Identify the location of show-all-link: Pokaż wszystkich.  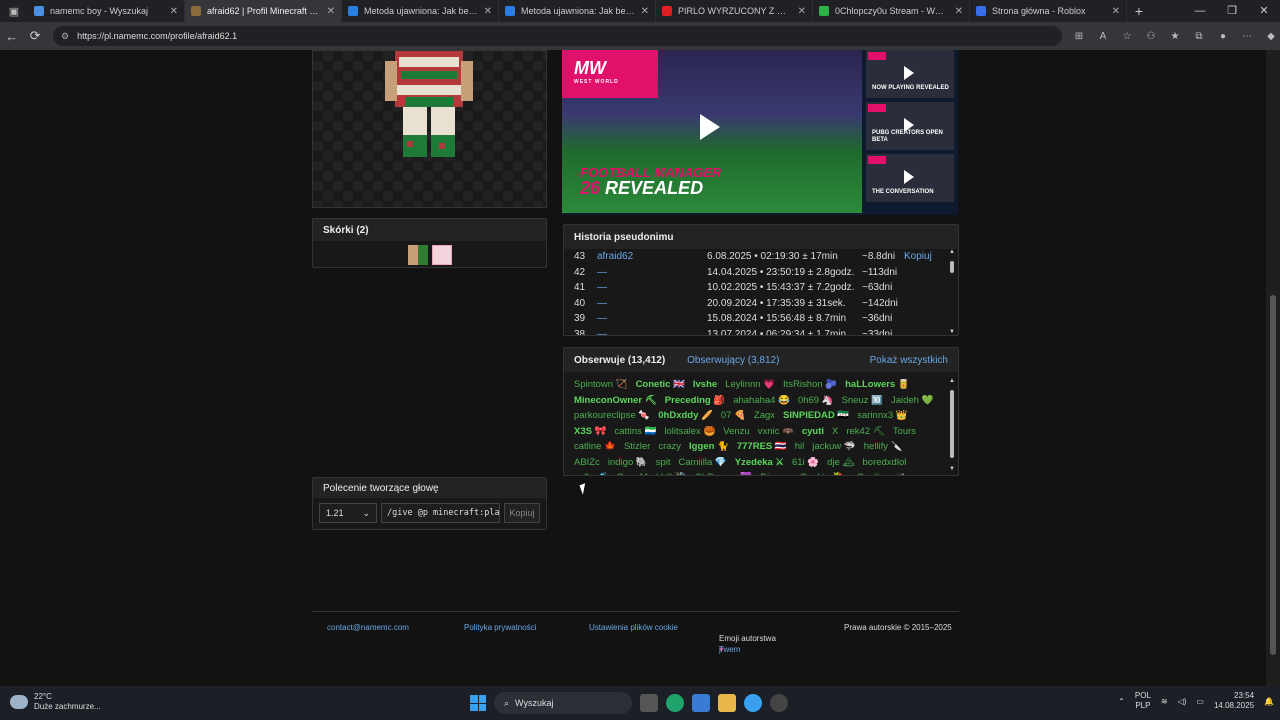
(909, 360).